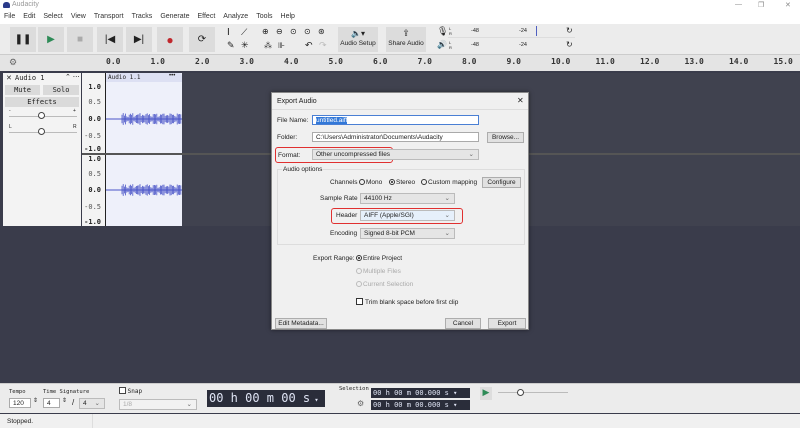 The image size is (800, 428). What do you see at coordinates (761, 5) in the screenshot?
I see `maximize-button: ❐` at bounding box center [761, 5].